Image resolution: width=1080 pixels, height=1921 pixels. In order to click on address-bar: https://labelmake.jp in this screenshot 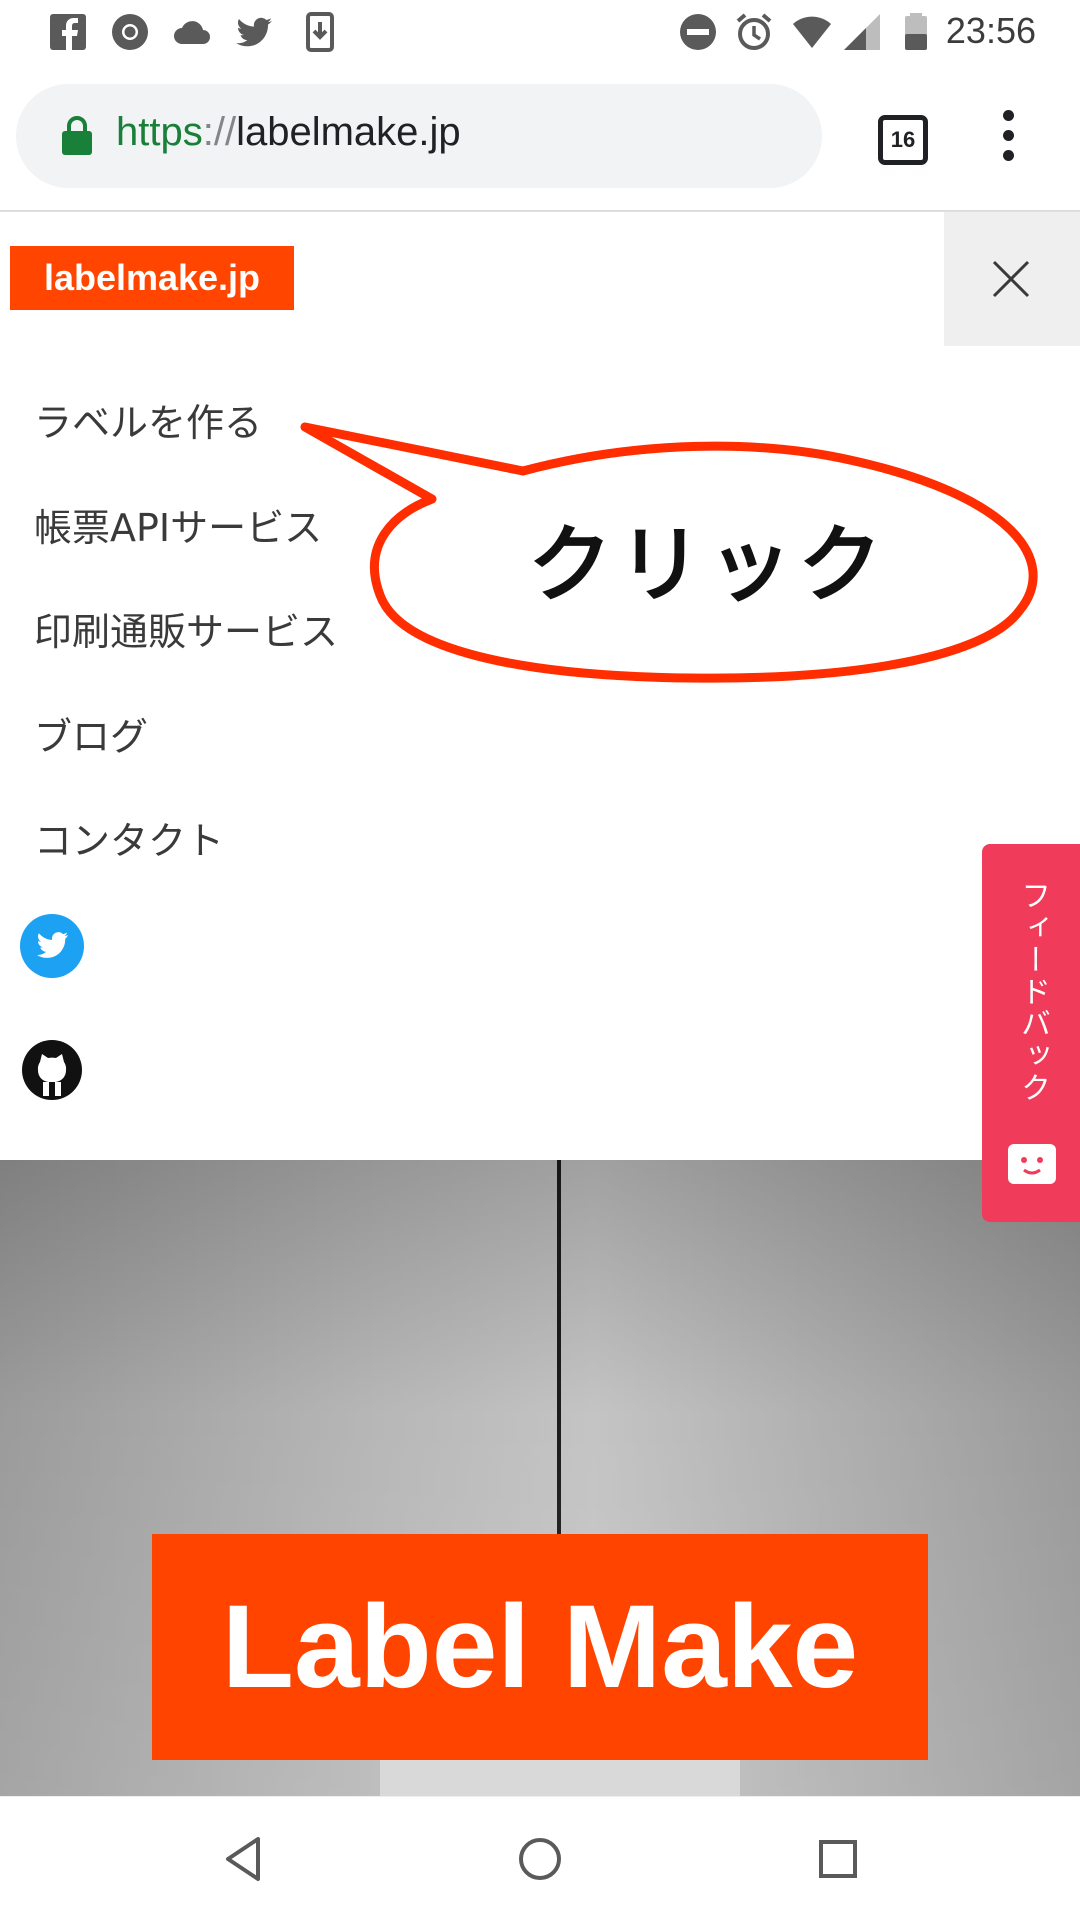, I will do `click(419, 136)`.